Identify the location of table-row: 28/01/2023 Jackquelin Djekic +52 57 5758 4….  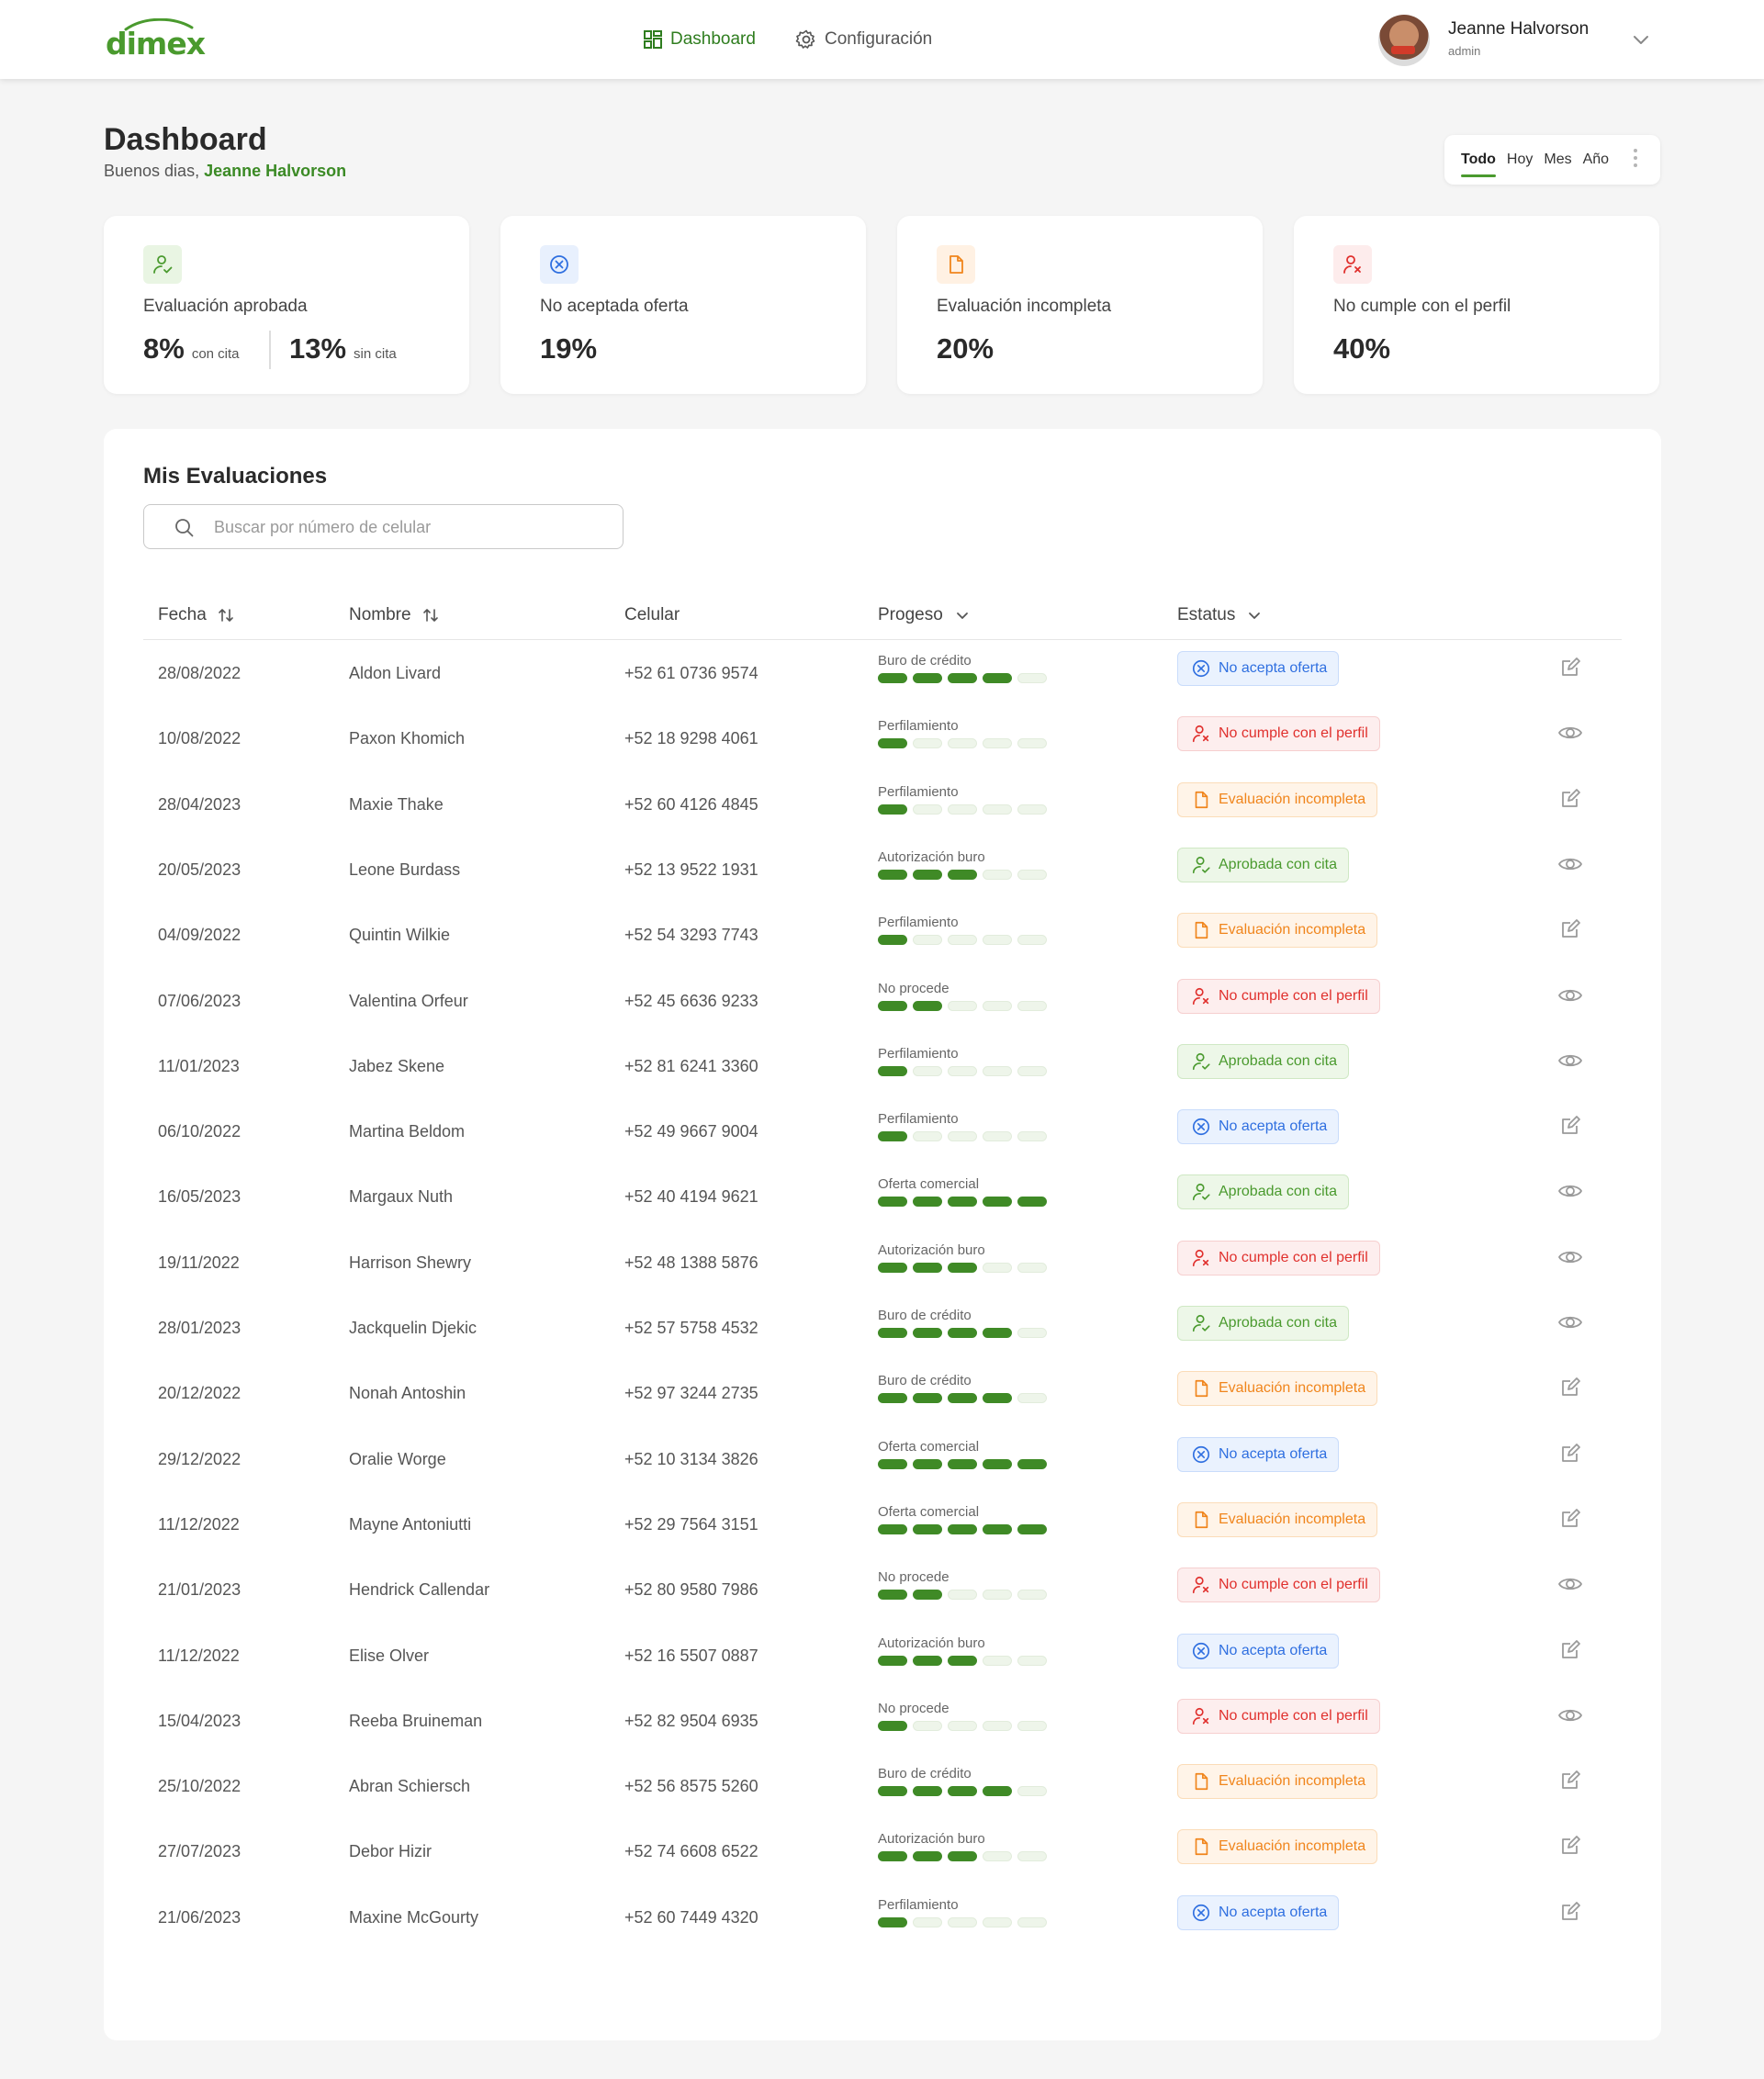
(883, 1329).